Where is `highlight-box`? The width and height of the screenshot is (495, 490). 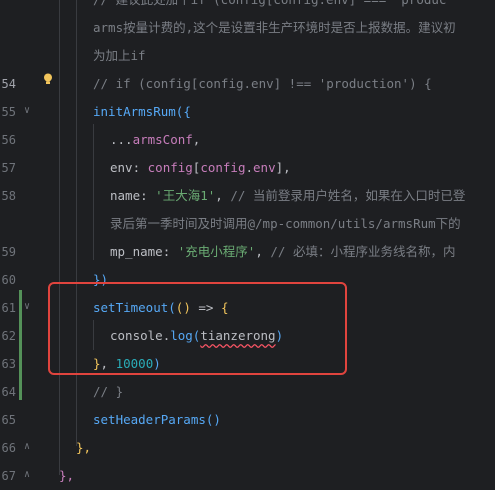
highlight-box is located at coordinates (197, 328).